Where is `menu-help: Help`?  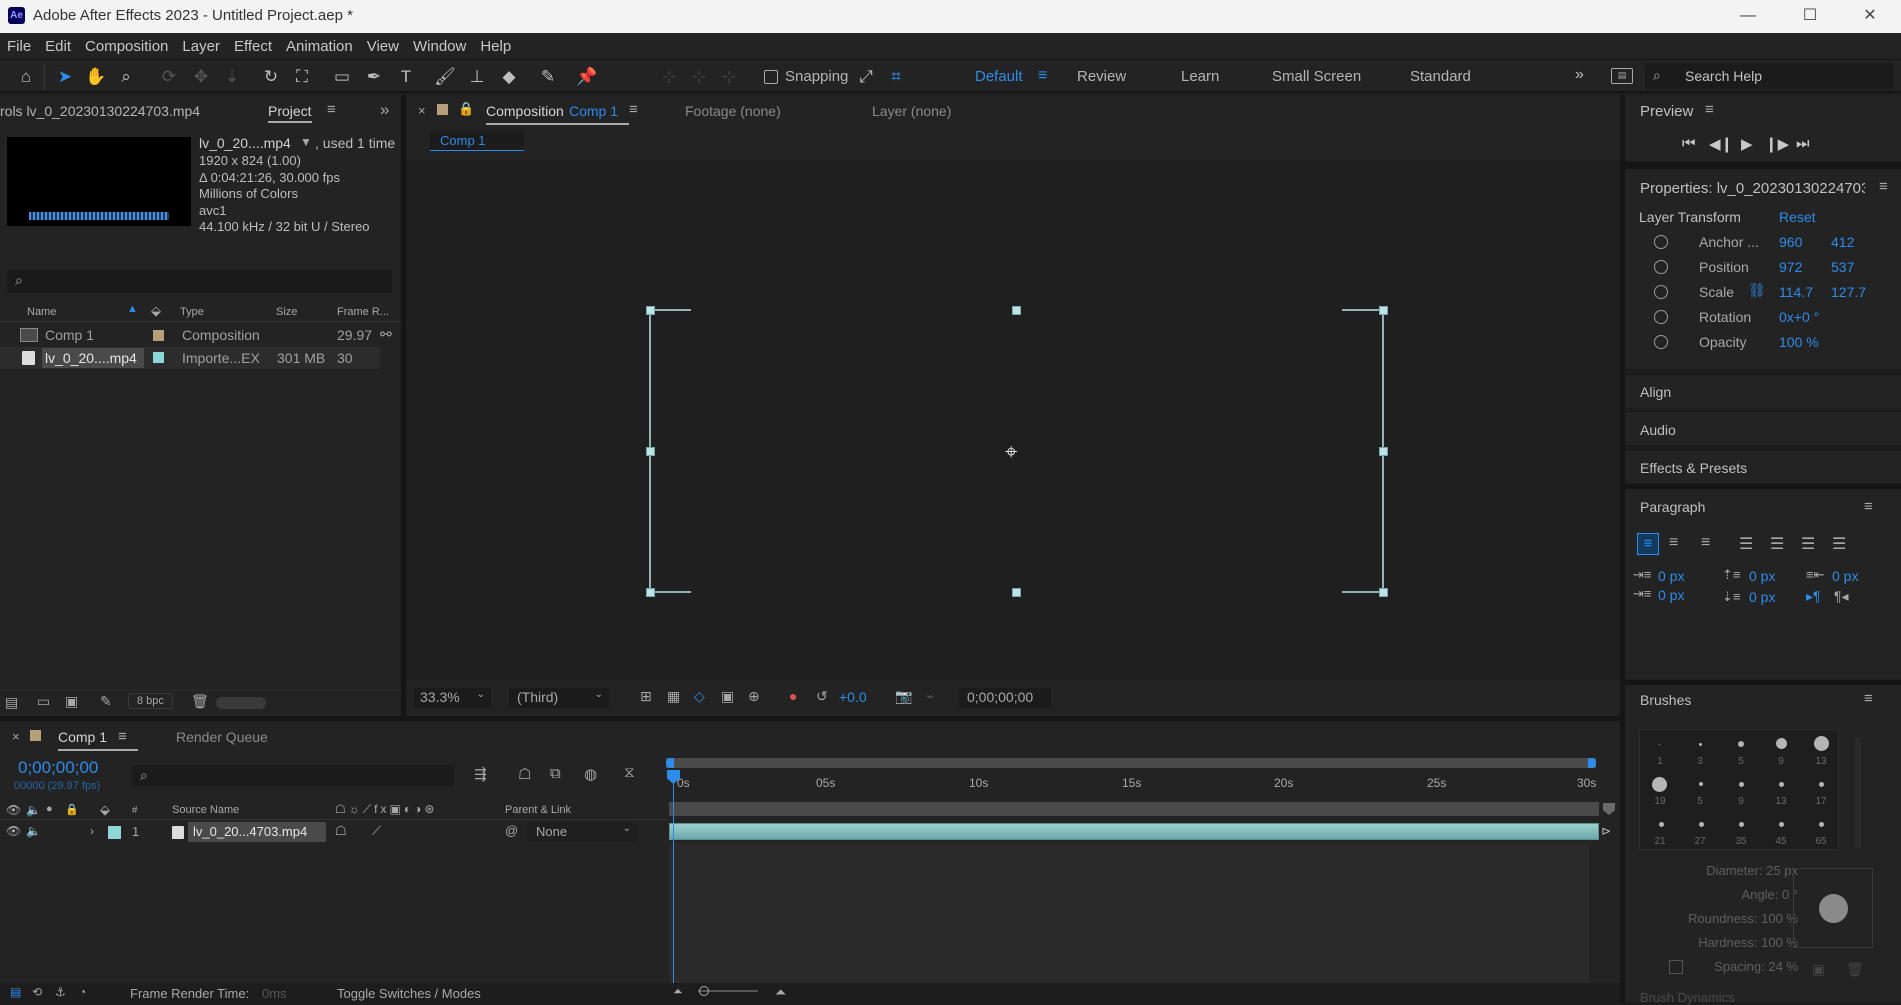
menu-help: Help is located at coordinates (495, 46).